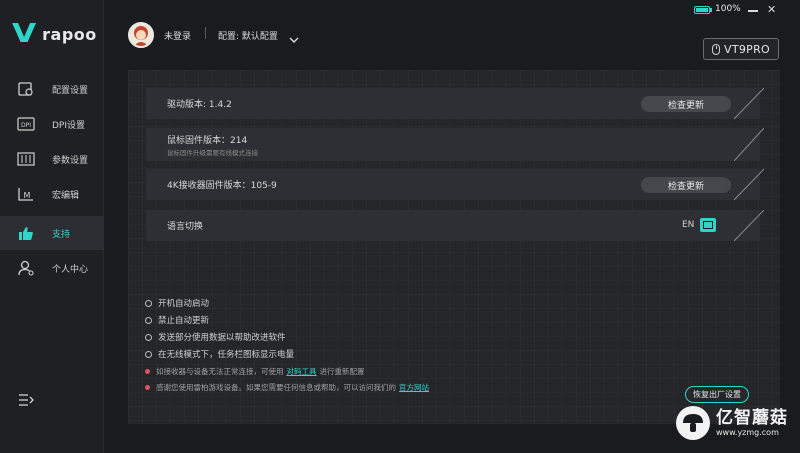  I want to click on sidebar-item-macro: M 宏编辑, so click(52, 194).